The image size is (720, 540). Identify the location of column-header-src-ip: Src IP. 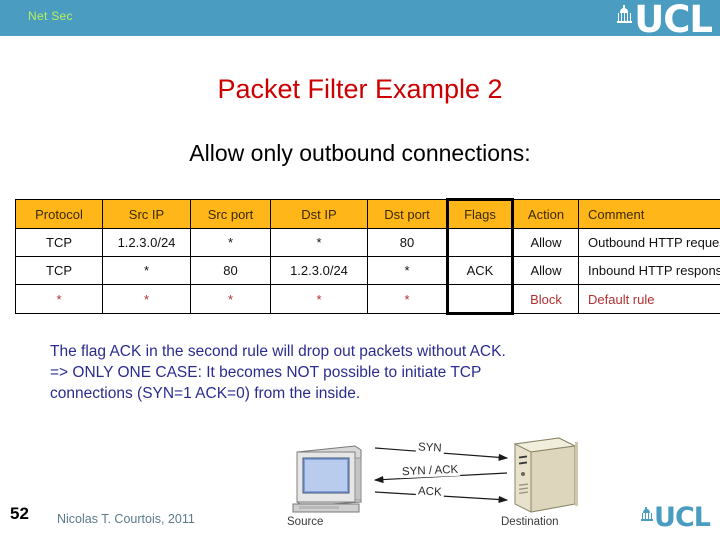
(146, 214).